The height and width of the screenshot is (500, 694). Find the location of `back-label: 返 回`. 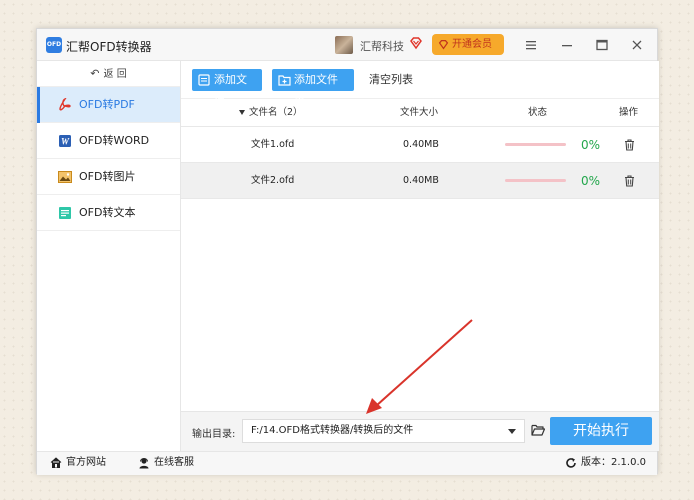

back-label: 返 回 is located at coordinates (115, 74).